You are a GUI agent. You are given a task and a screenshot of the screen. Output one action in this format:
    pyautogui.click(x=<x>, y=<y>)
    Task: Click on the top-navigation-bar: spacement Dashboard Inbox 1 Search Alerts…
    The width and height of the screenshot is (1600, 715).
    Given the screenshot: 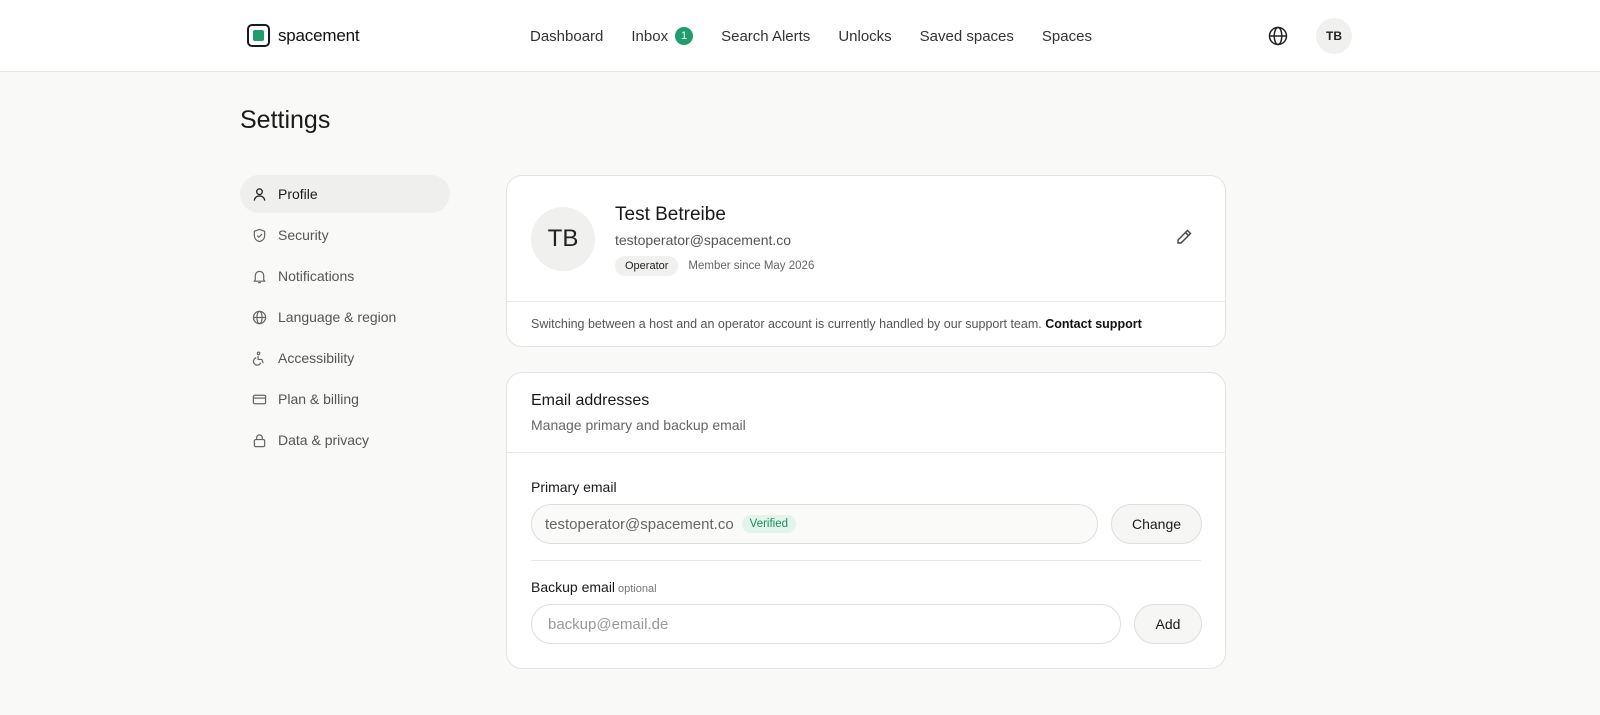 What is the action you would take?
    pyautogui.click(x=800, y=36)
    